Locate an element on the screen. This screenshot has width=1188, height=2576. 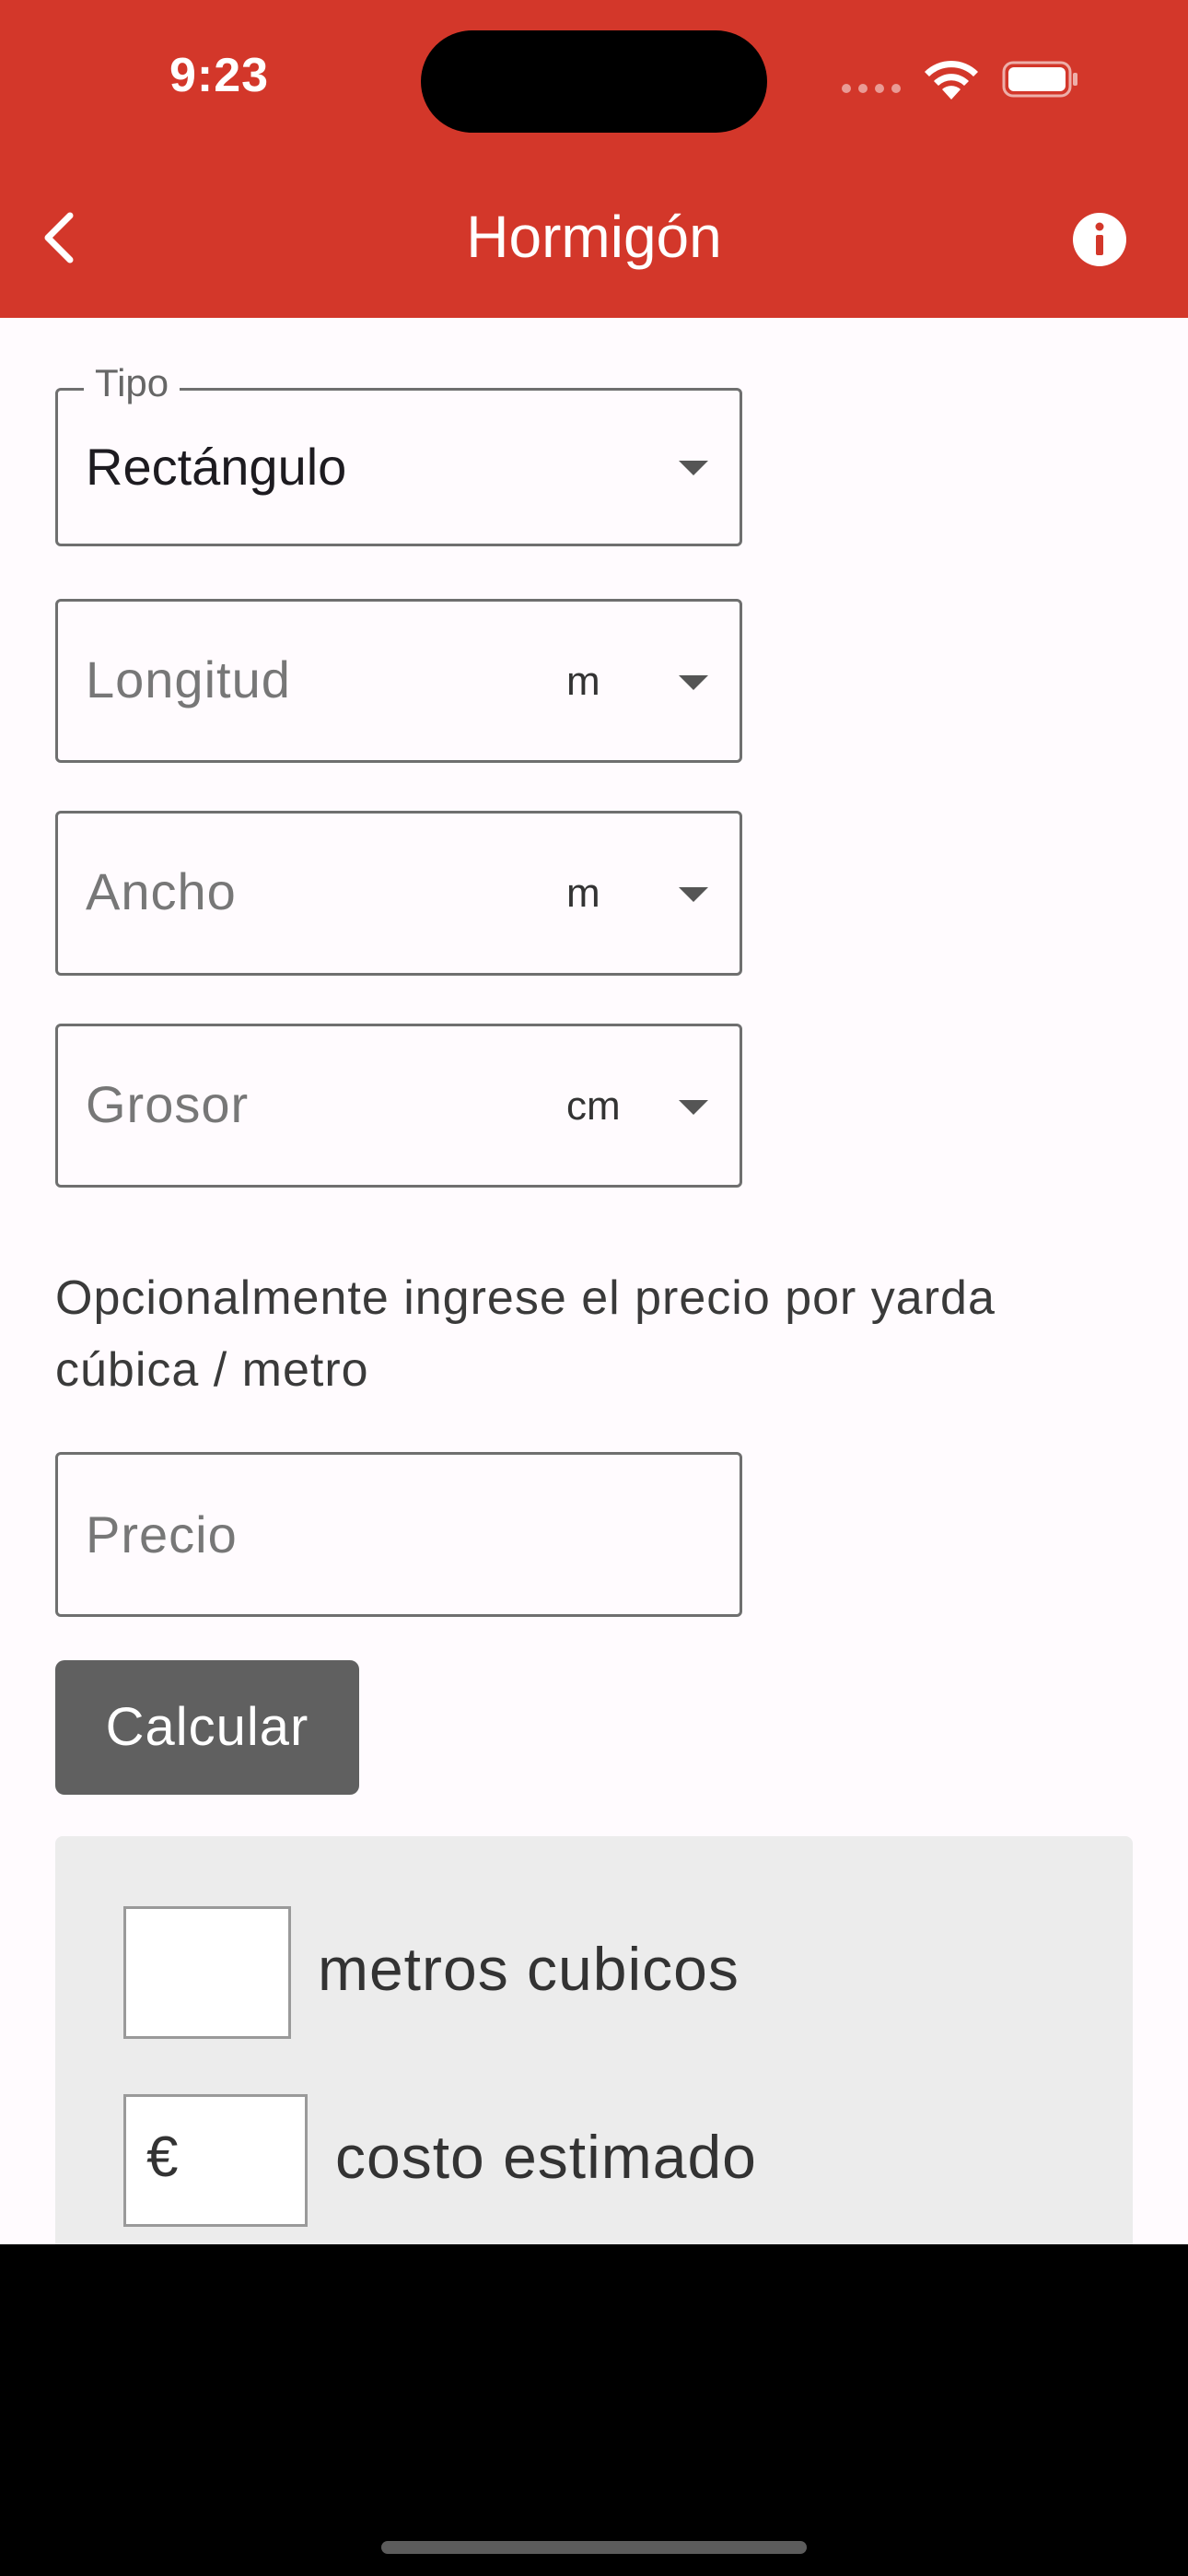
longitud-input: Longitud m is located at coordinates (398, 681).